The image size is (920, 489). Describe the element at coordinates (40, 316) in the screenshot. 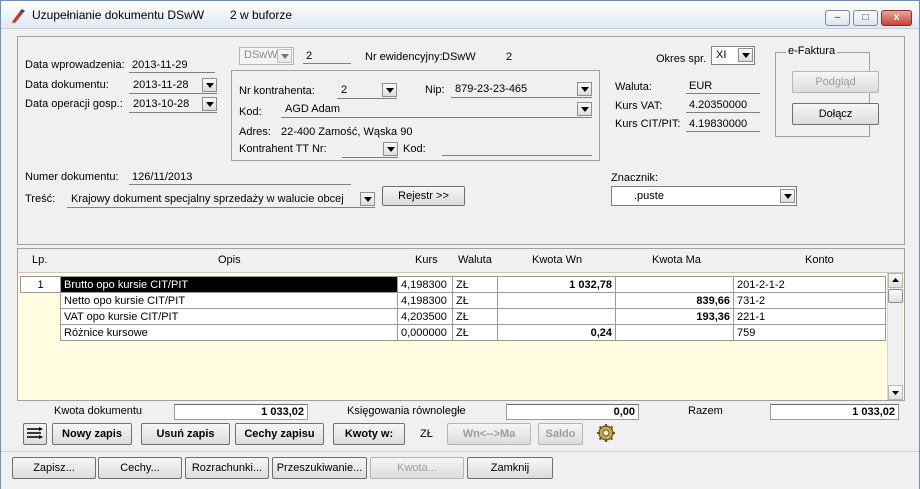

I see `row-lp` at that location.